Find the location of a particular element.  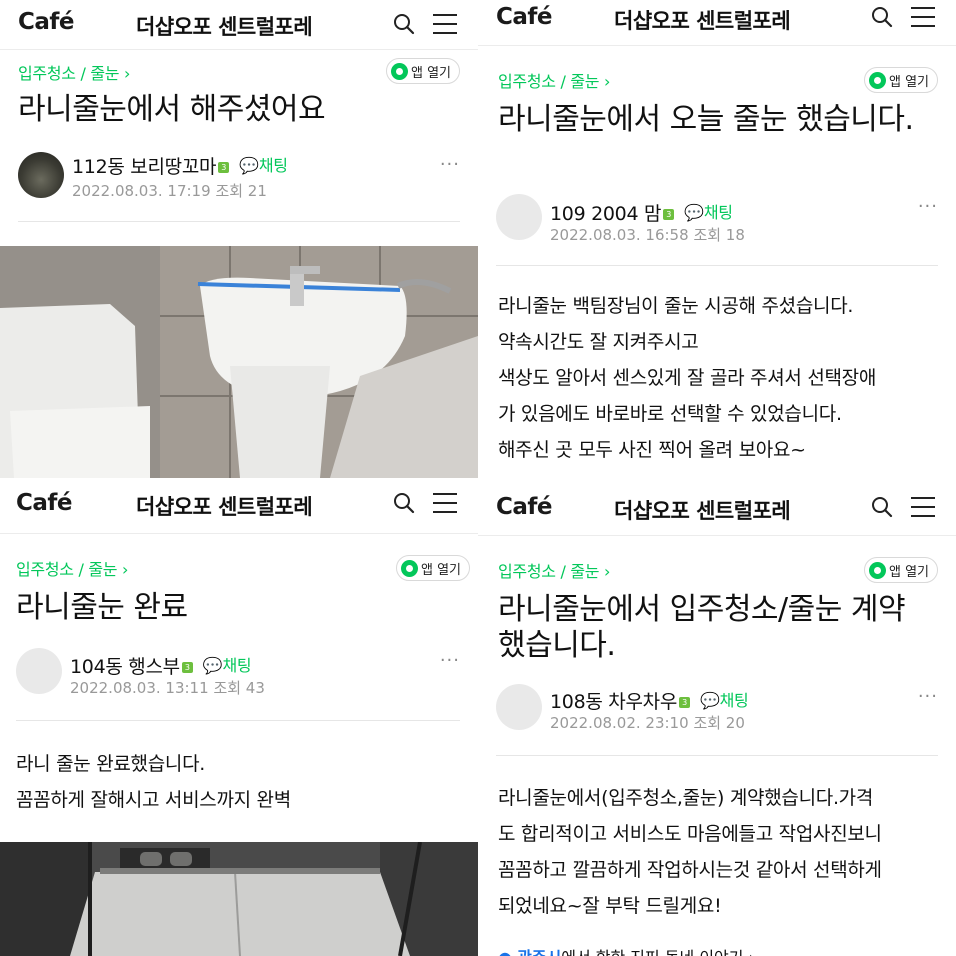

view-count: 조회 21 is located at coordinates (241, 191).